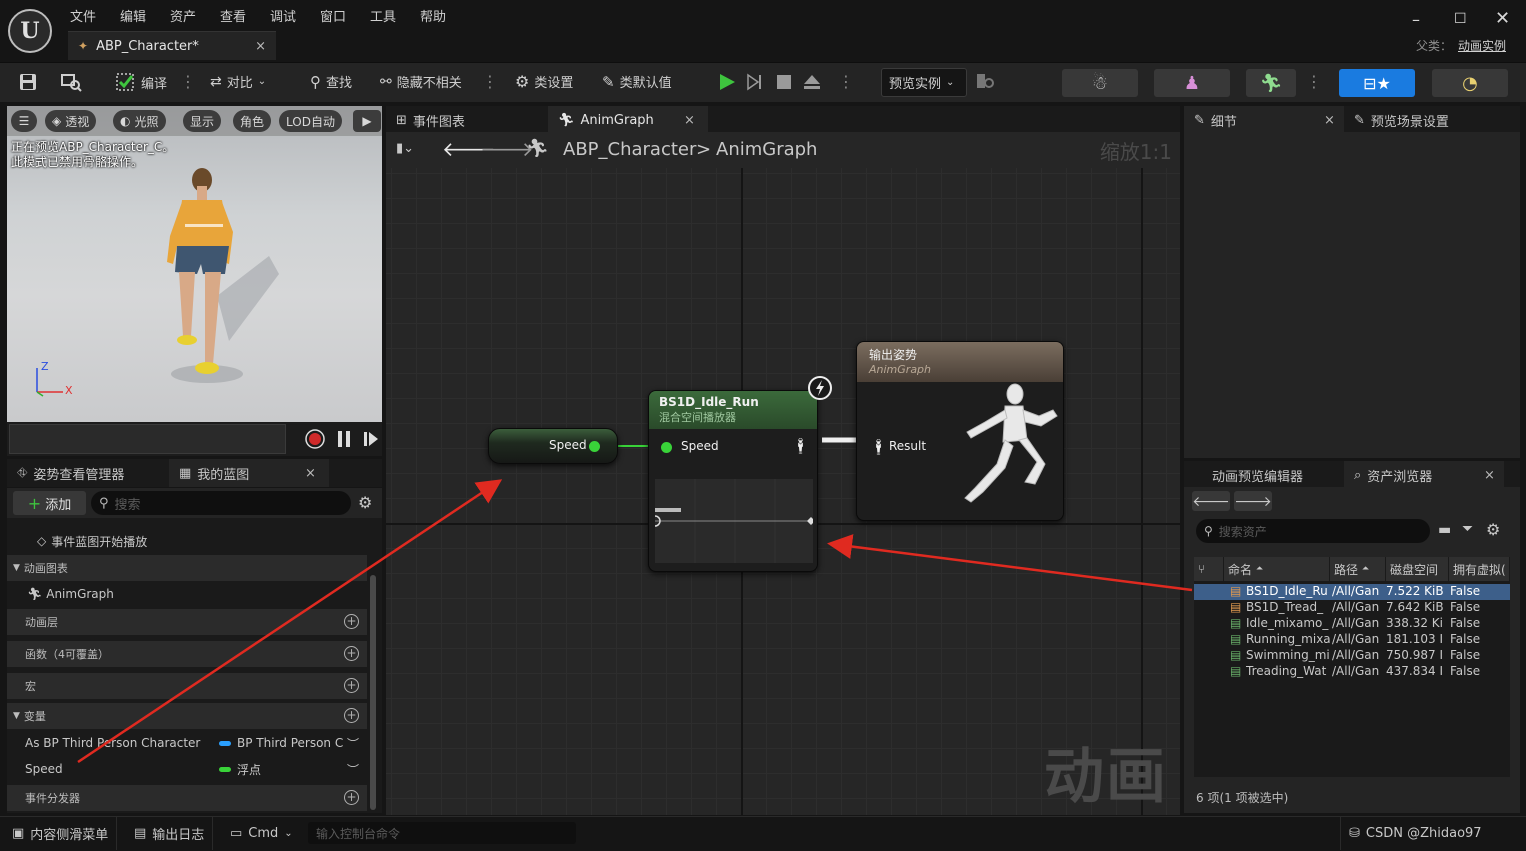 This screenshot has height=851, width=1526. Describe the element at coordinates (187, 798) in the screenshot. I see `category-event-dispatchers: 事件分发器 +` at that location.